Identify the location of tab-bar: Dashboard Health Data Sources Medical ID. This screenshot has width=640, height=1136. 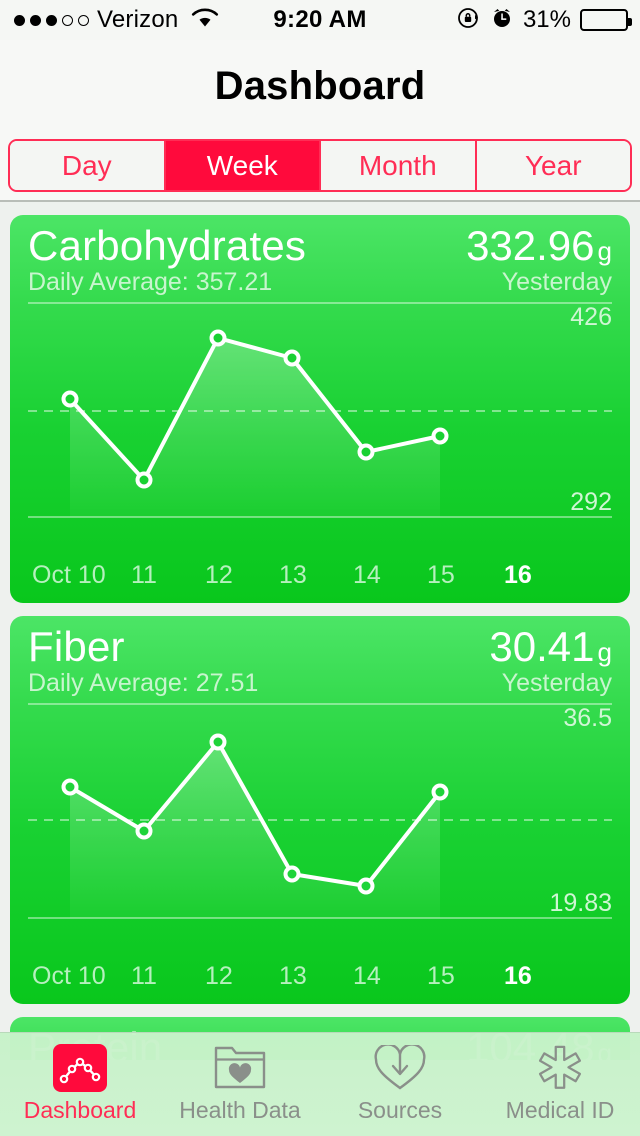
(320, 1084).